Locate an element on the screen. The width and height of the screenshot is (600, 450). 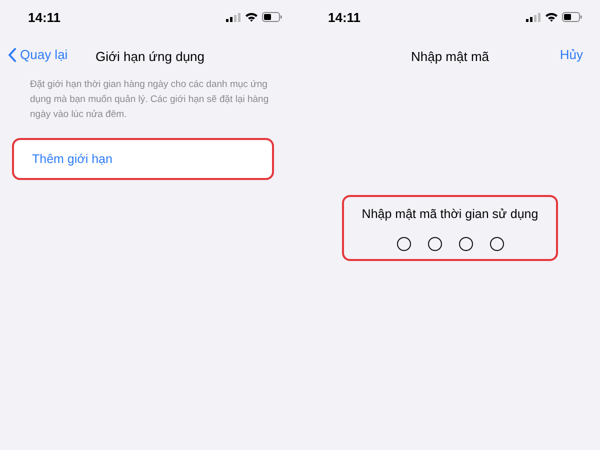
add-limit-button: Thêm giới hạn is located at coordinates (143, 159).